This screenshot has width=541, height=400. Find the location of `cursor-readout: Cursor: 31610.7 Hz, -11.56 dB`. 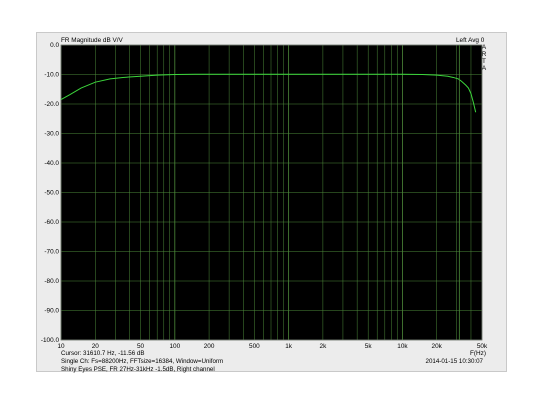

cursor-readout: Cursor: 31610.7 Hz, -11.56 dB is located at coordinates (102, 353).